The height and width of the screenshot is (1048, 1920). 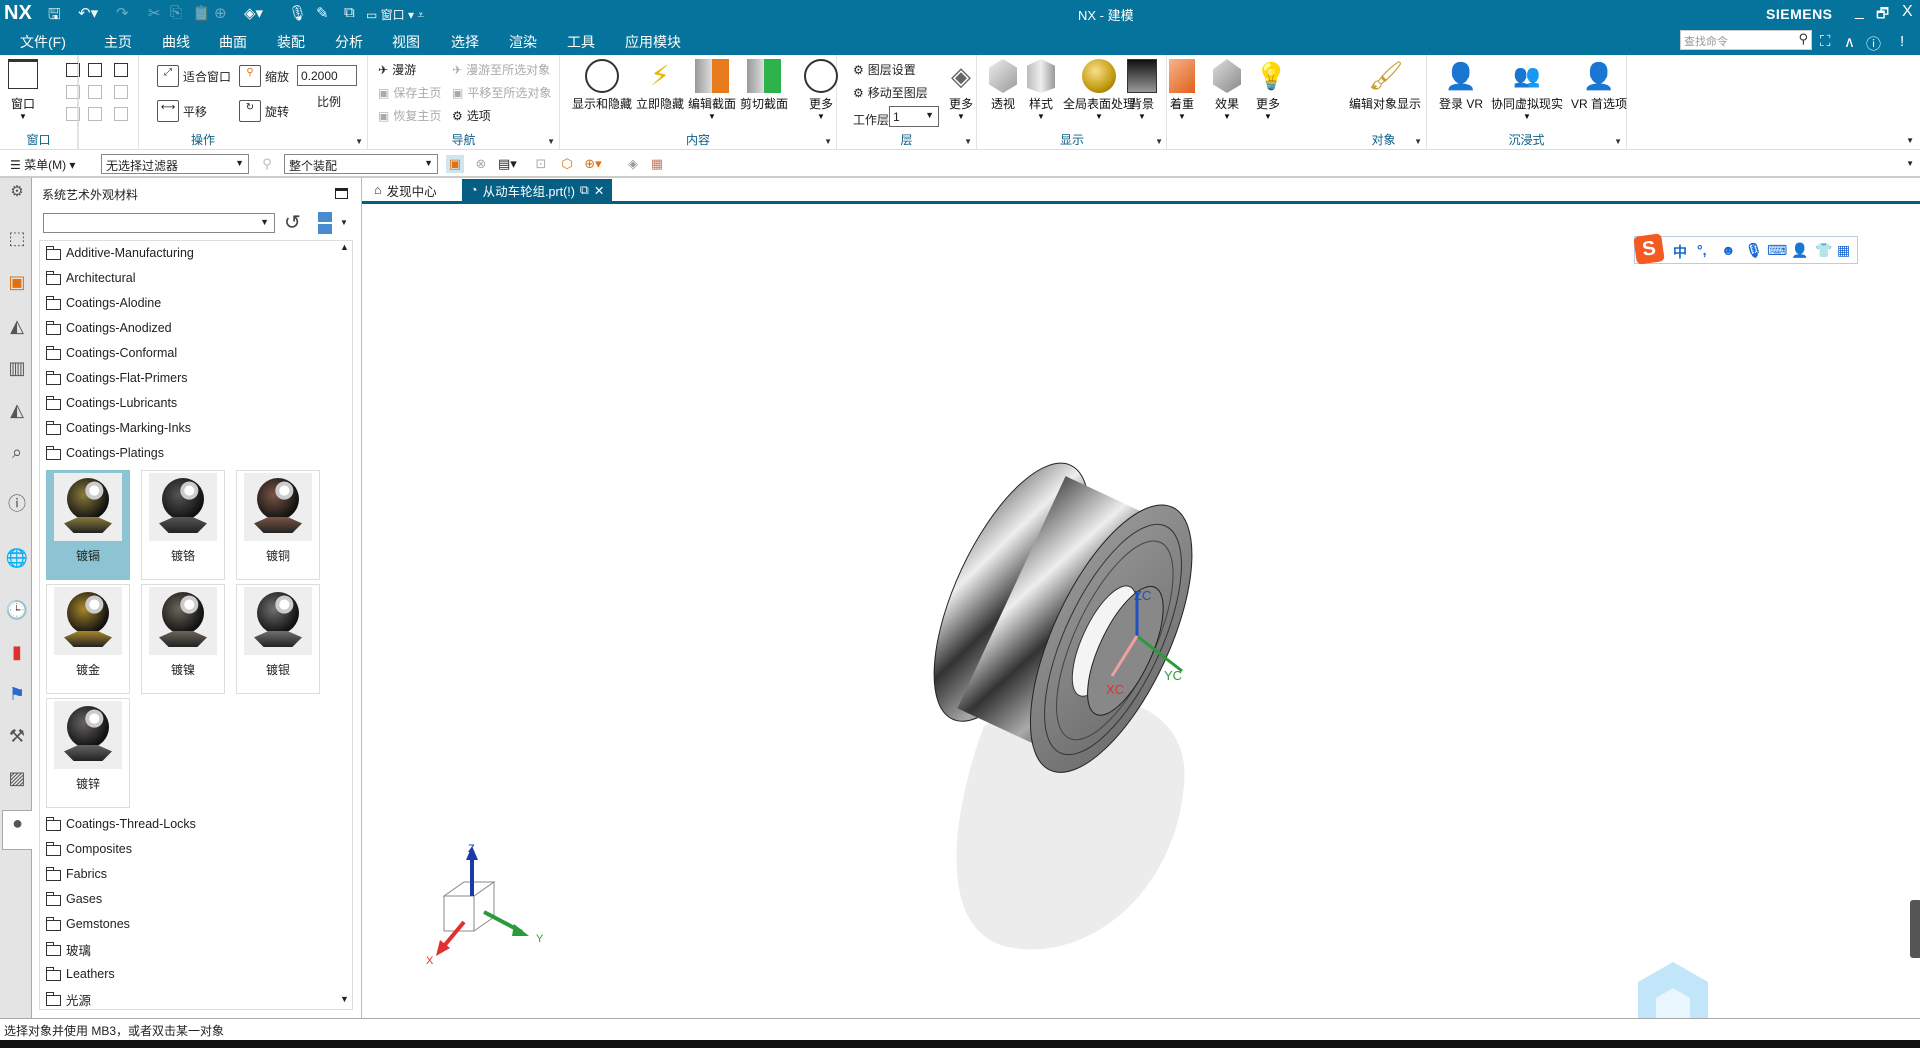 I want to click on fullscreen-icon: ⛶, so click(x=1825, y=41).